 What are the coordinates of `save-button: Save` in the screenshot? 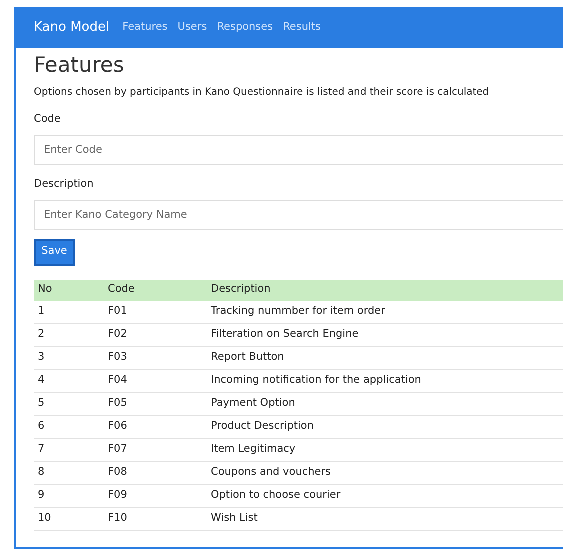 It's located at (54, 252).